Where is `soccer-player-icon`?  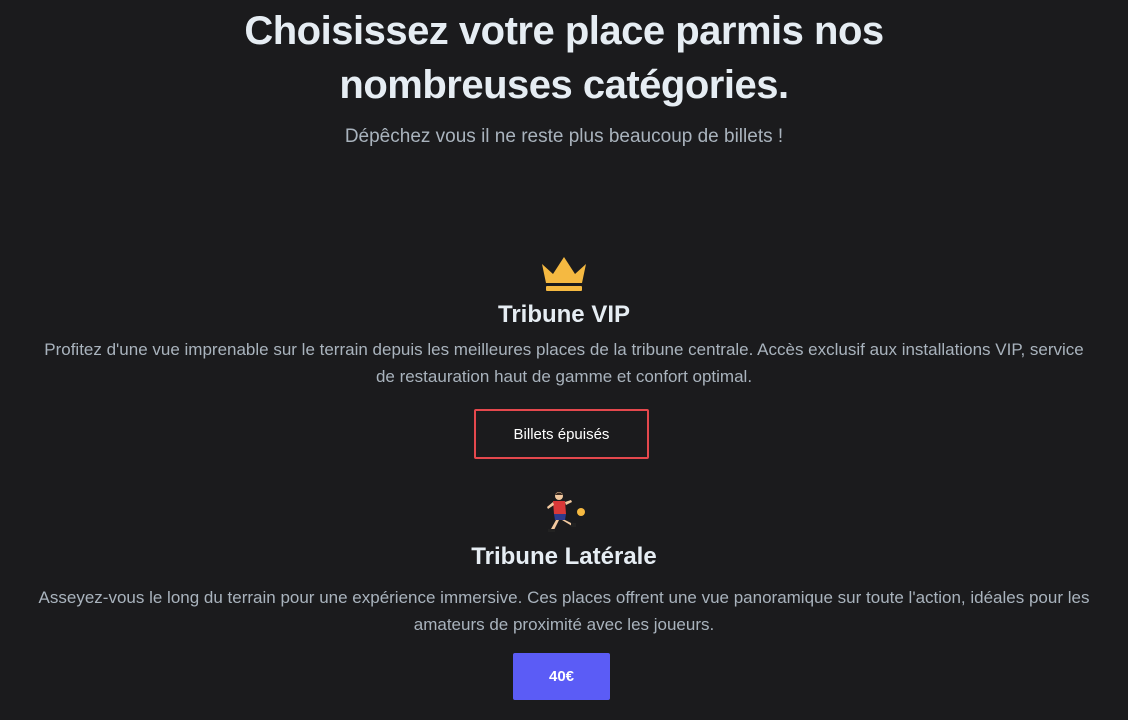 soccer-player-icon is located at coordinates (566, 512).